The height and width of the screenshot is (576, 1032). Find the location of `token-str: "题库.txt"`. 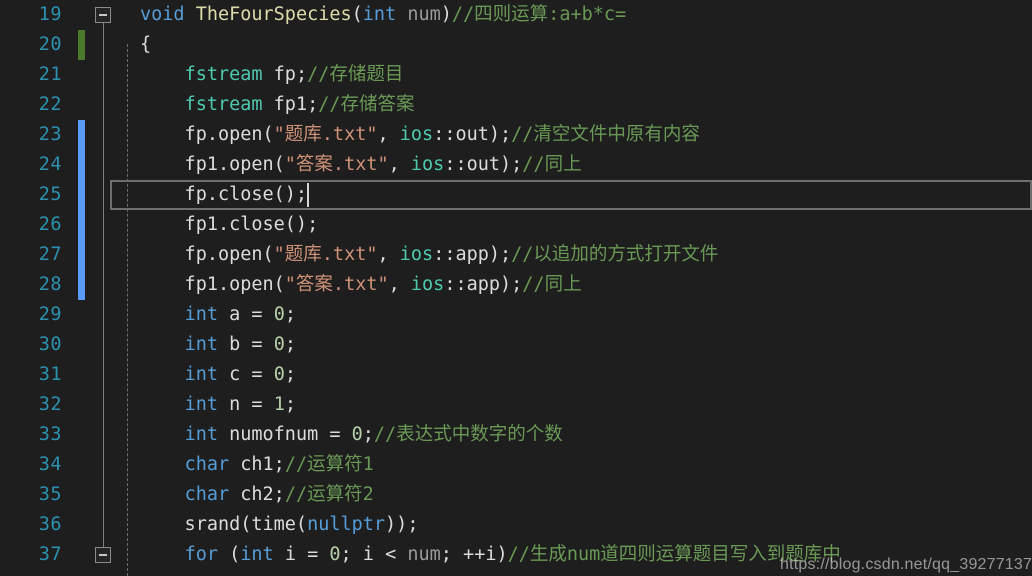

token-str: "题库.txt" is located at coordinates (325, 254).